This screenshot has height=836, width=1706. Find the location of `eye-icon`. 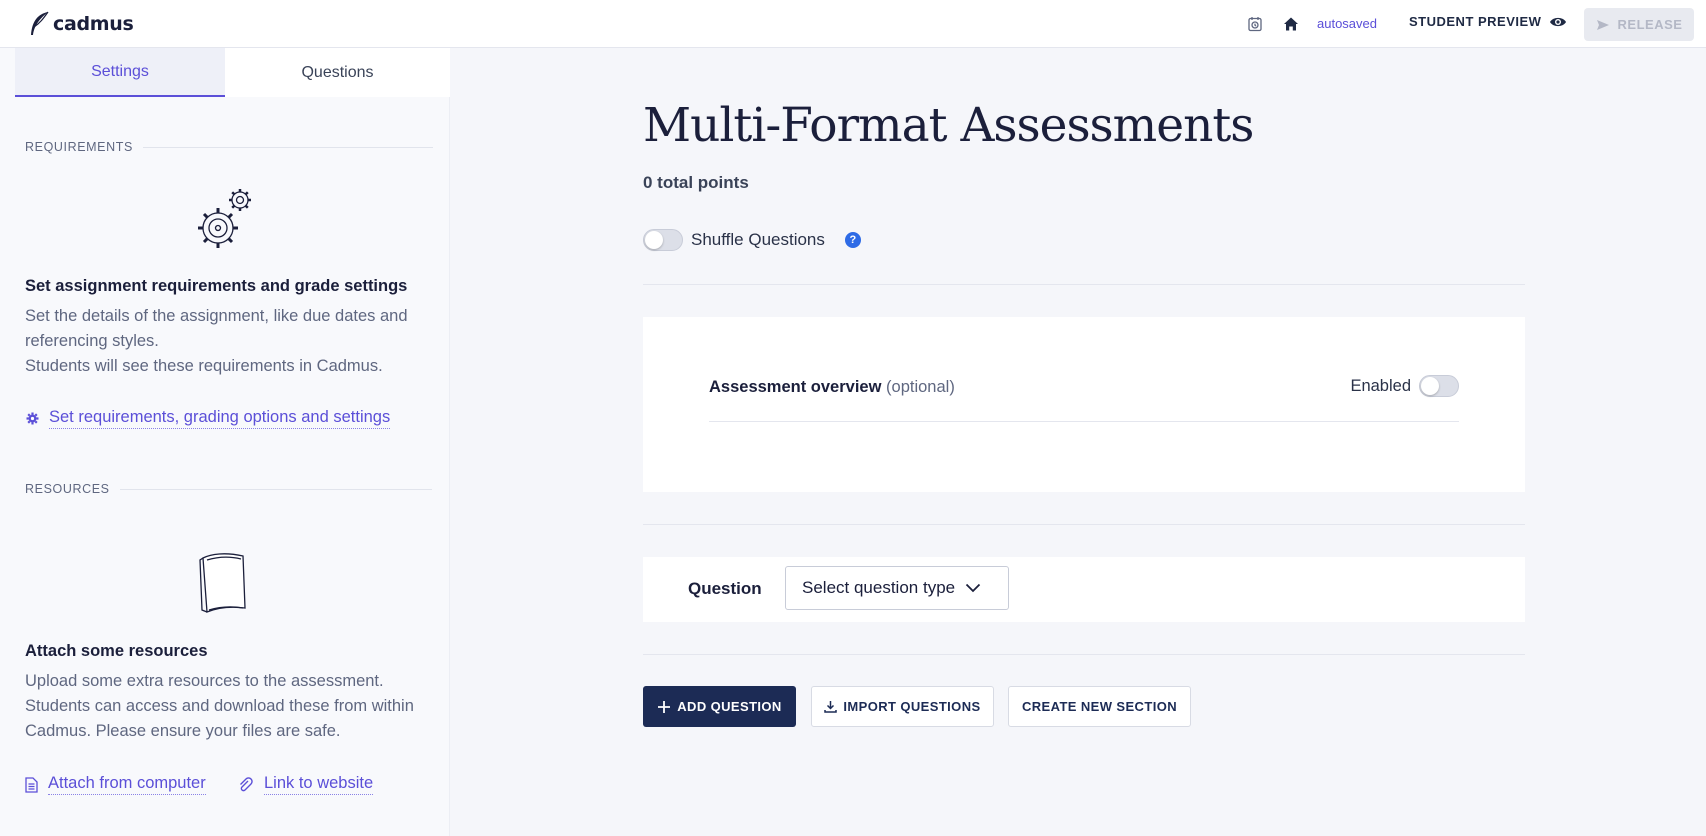

eye-icon is located at coordinates (1558, 21).